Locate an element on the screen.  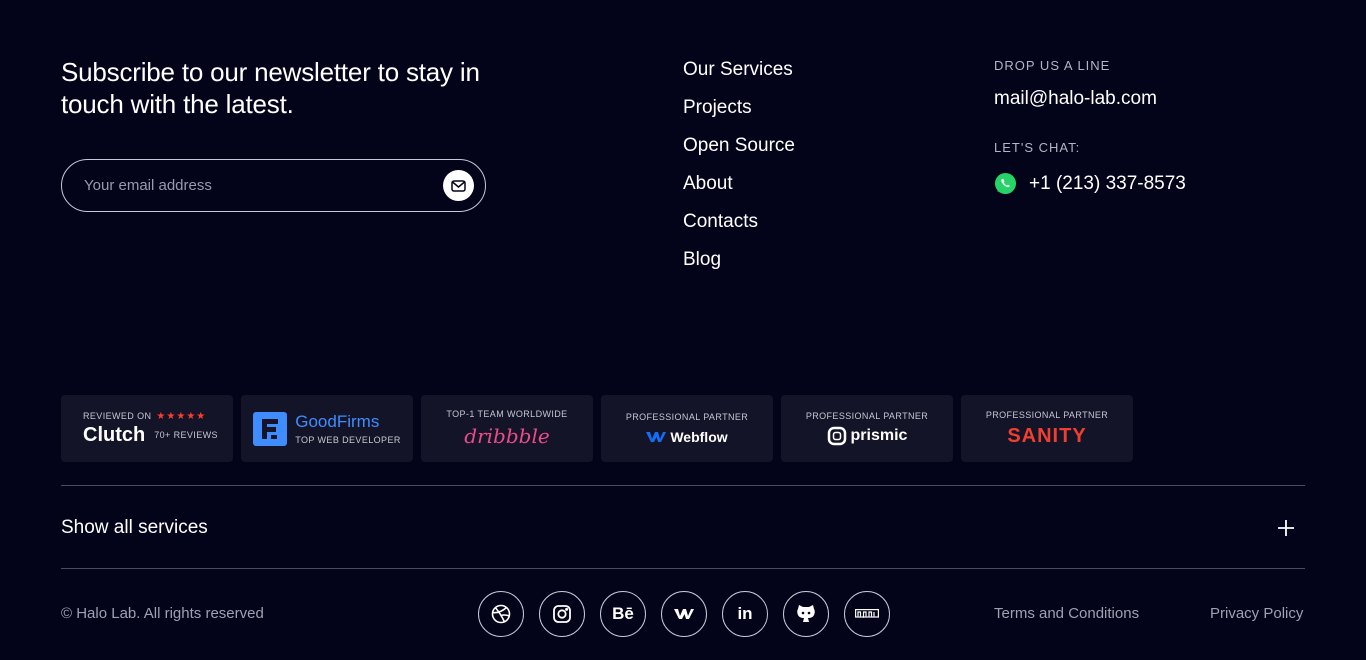
mail-icon is located at coordinates (458, 185).